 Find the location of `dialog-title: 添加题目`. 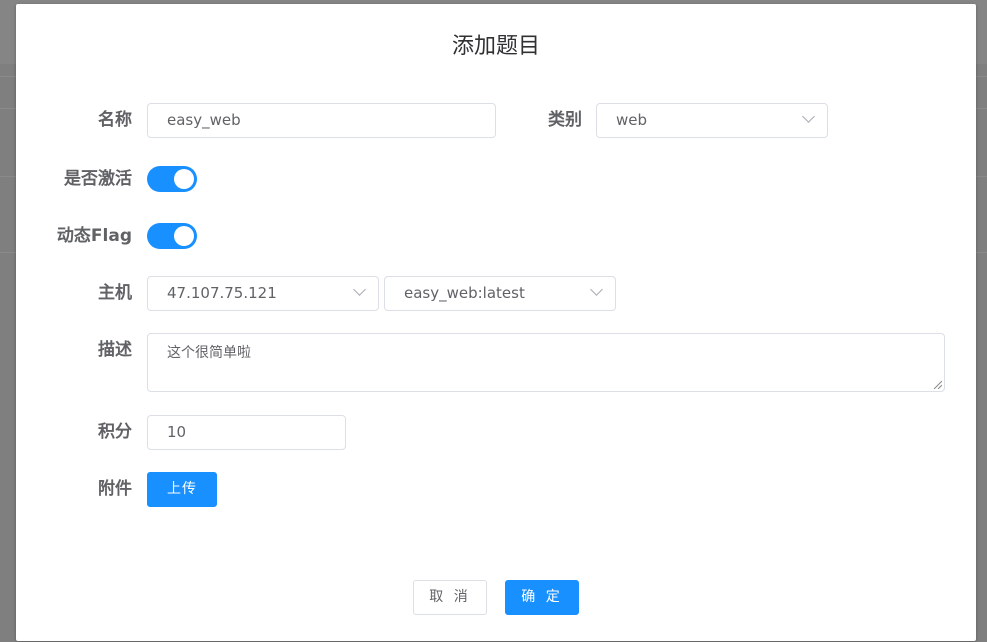

dialog-title: 添加题目 is located at coordinates (495, 46).